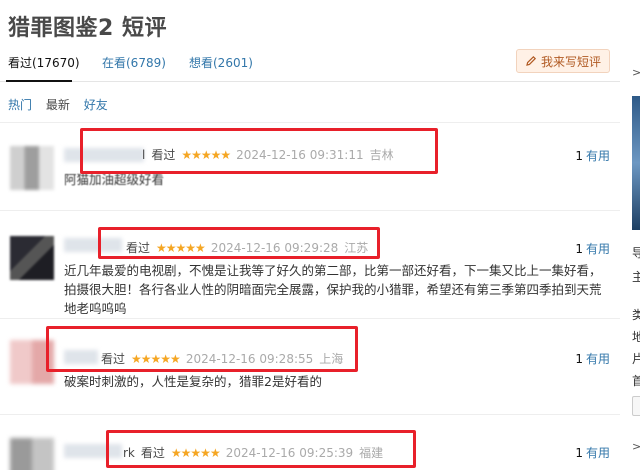 The image size is (640, 470). Describe the element at coordinates (39, 81) in the screenshot. I see `active-tab-underline` at that location.